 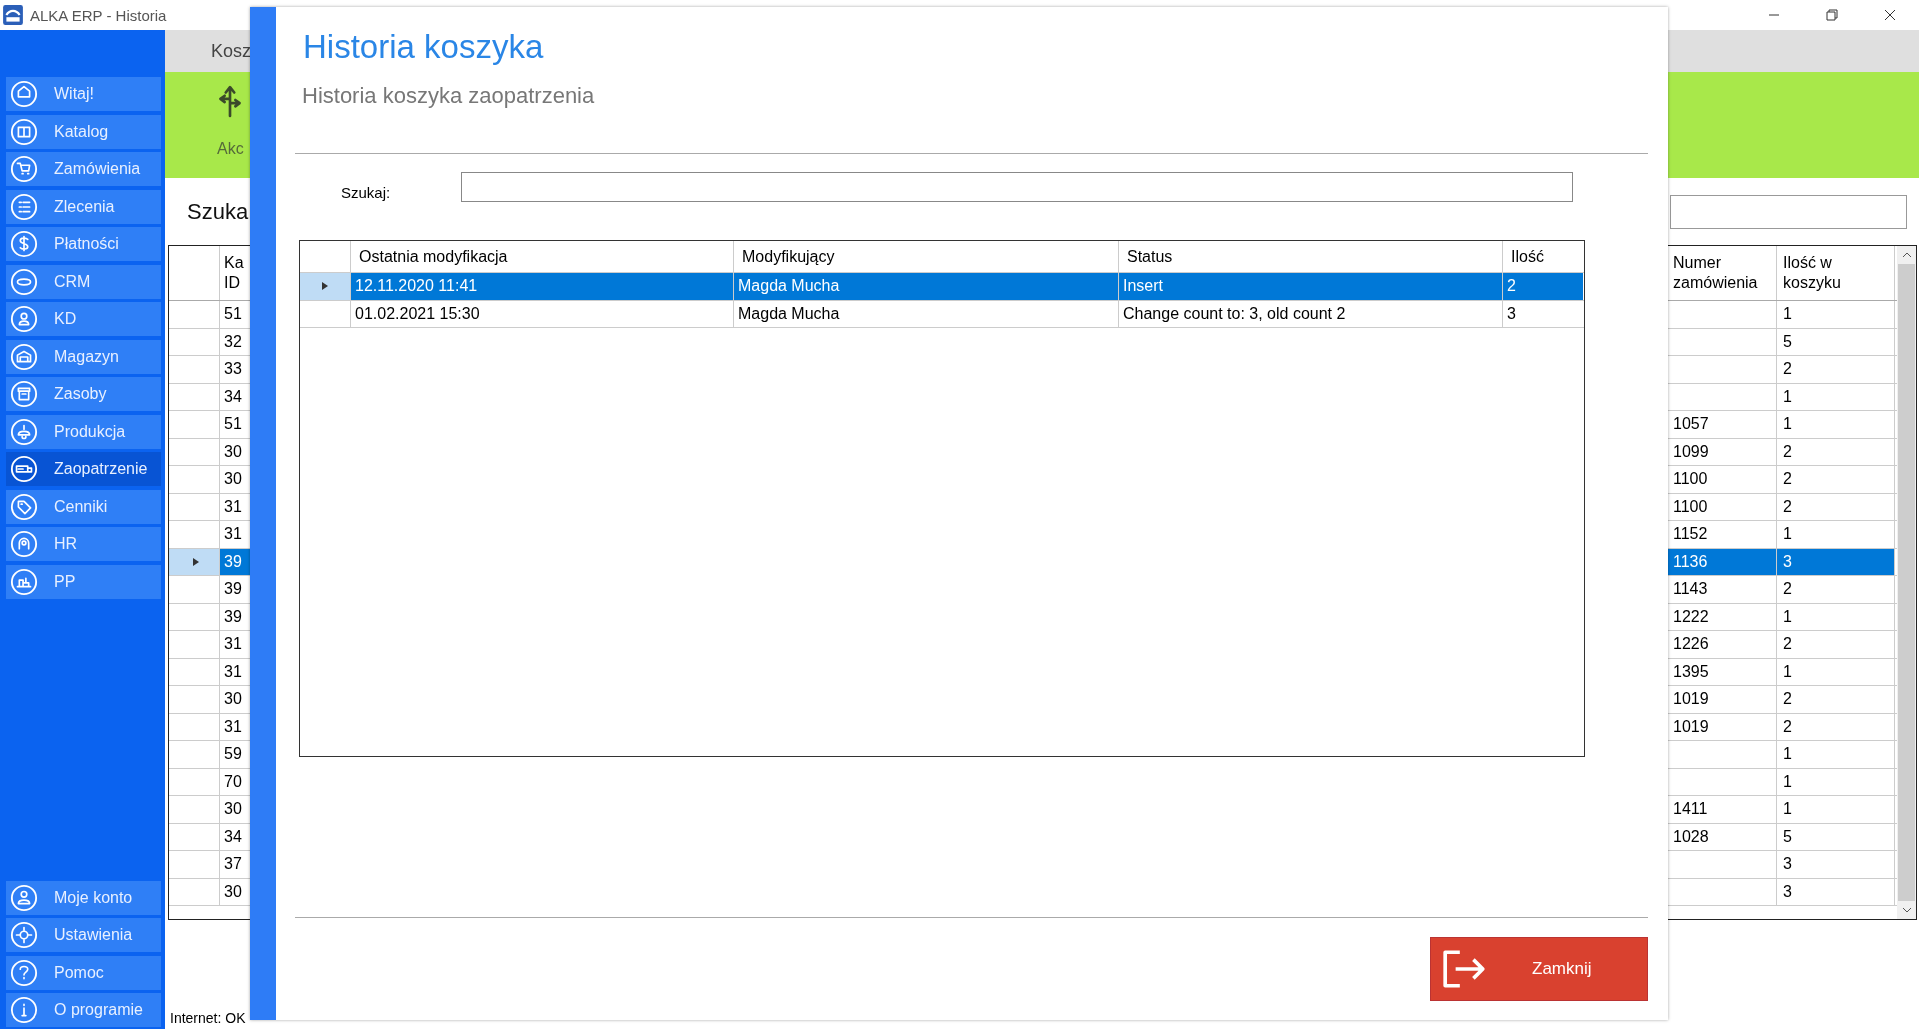 What do you see at coordinates (24, 972) in the screenshot?
I see `help-icon` at bounding box center [24, 972].